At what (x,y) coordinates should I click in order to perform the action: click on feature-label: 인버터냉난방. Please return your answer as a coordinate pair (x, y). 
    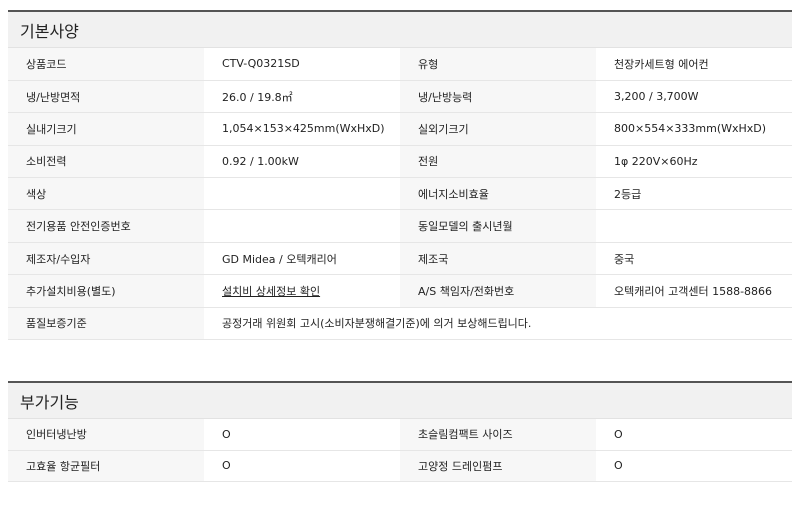
    Looking at the image, I should click on (106, 435).